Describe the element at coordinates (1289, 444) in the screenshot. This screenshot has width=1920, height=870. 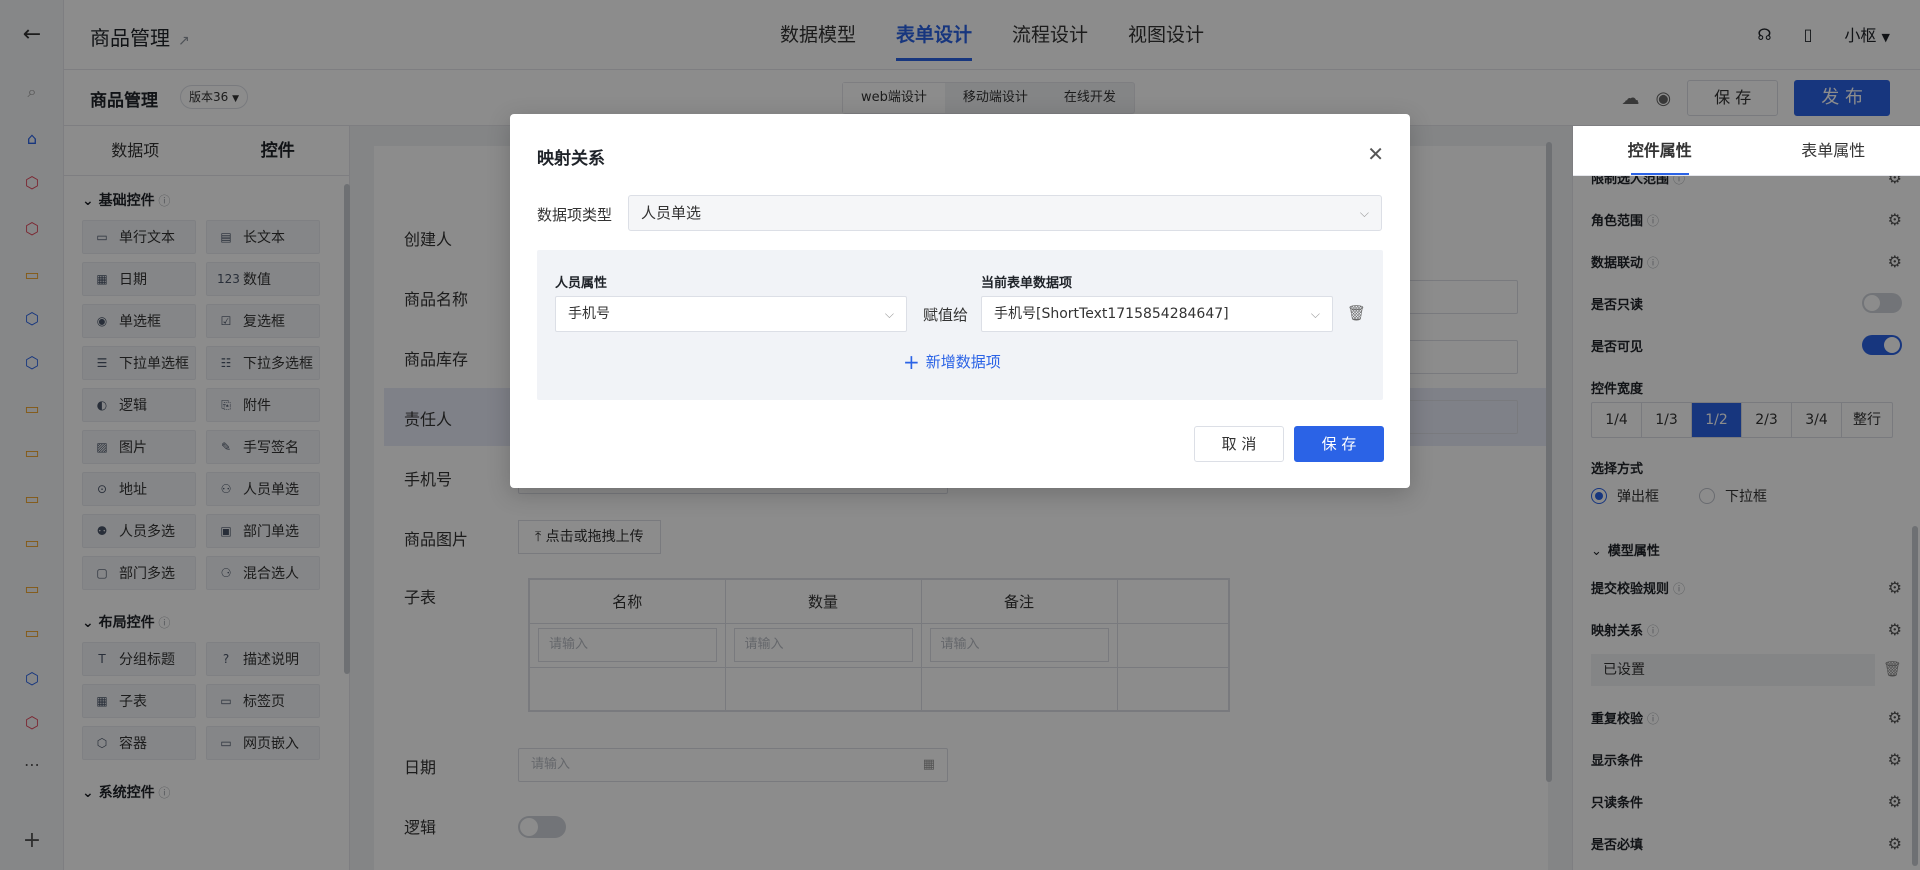
I see `dialog-actions: 取 消 保 存` at that location.